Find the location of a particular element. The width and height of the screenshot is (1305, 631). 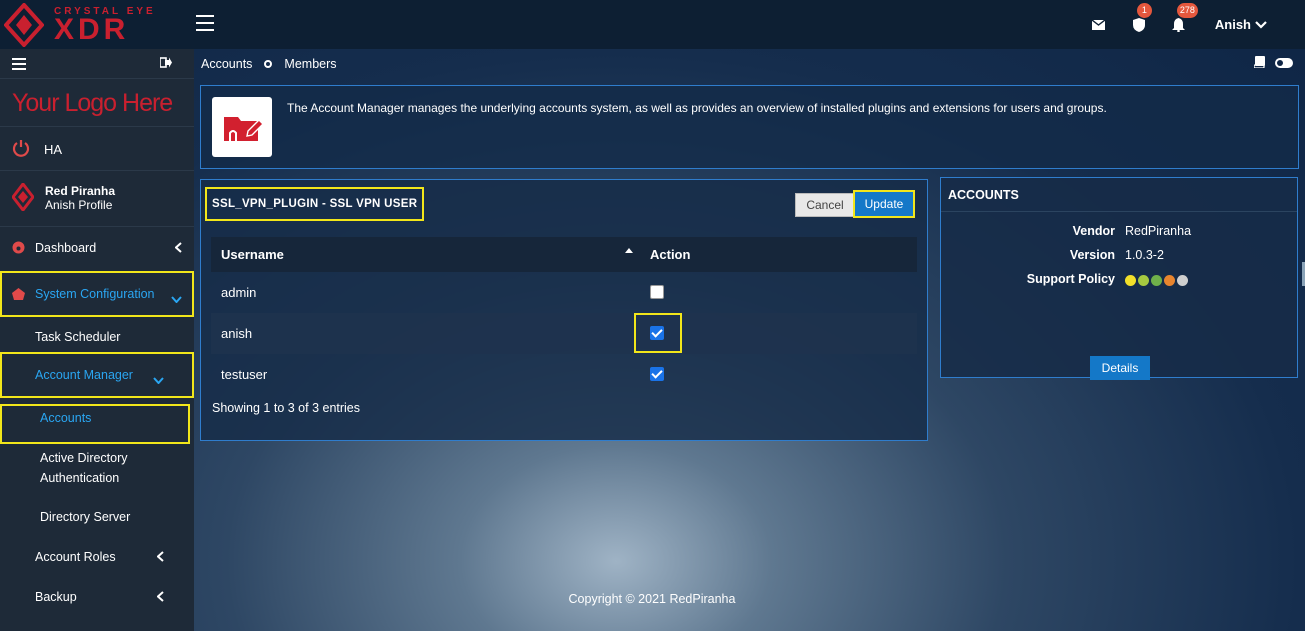

breadcrumb: Accounts Members is located at coordinates (269, 64).